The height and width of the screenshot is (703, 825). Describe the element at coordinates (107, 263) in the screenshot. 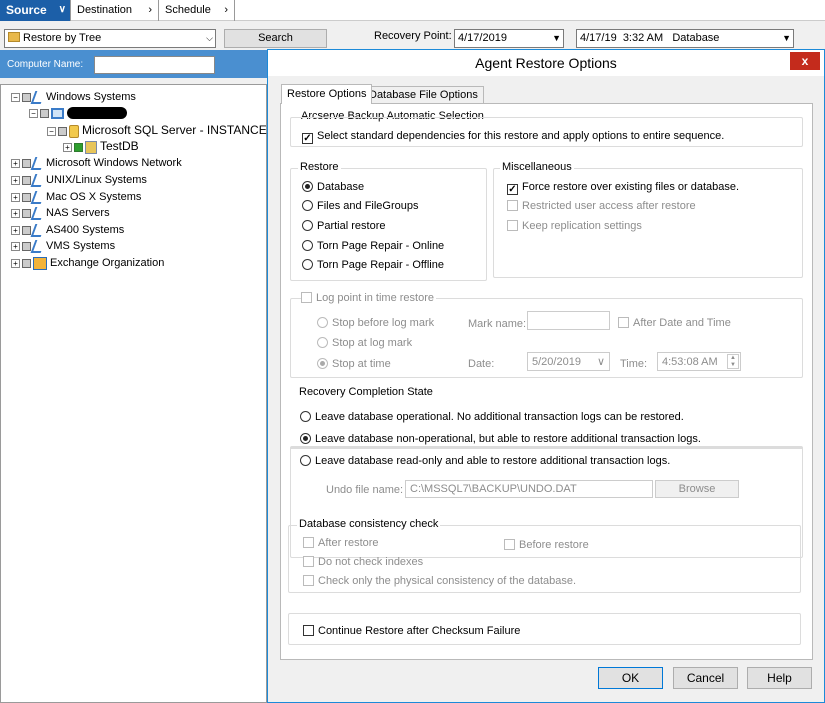

I see `tree-label: Exchange Organization` at that location.